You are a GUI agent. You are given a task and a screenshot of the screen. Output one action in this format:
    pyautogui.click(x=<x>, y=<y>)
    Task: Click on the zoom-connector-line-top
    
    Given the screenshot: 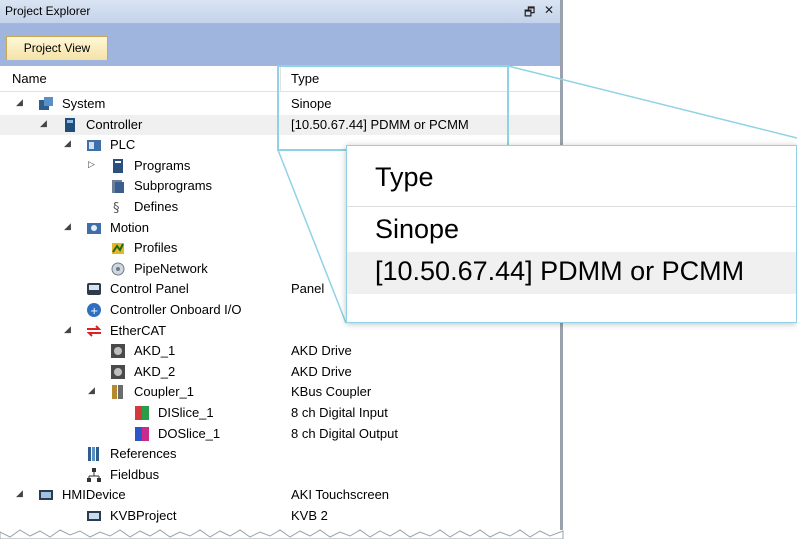 What is the action you would take?
    pyautogui.click(x=652, y=102)
    